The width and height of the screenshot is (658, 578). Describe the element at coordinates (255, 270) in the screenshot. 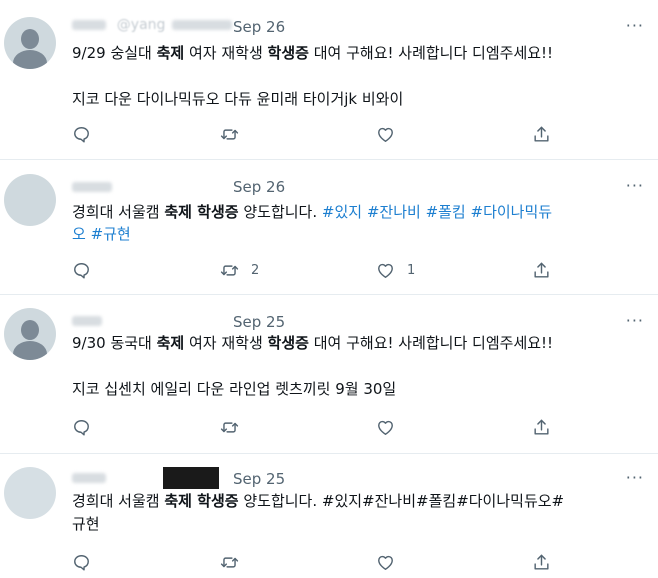

I see `retweet-count: 2` at that location.